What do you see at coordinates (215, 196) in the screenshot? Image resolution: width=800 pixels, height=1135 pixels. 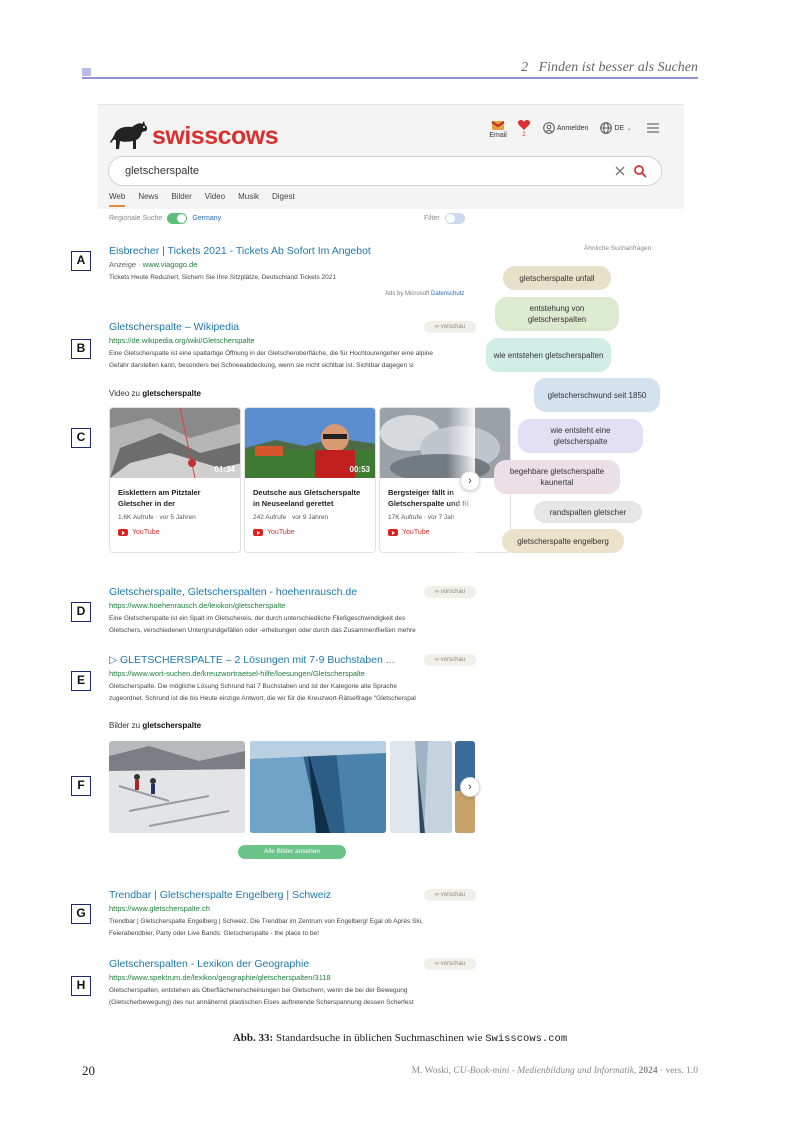 I see `tab-video: Video` at bounding box center [215, 196].